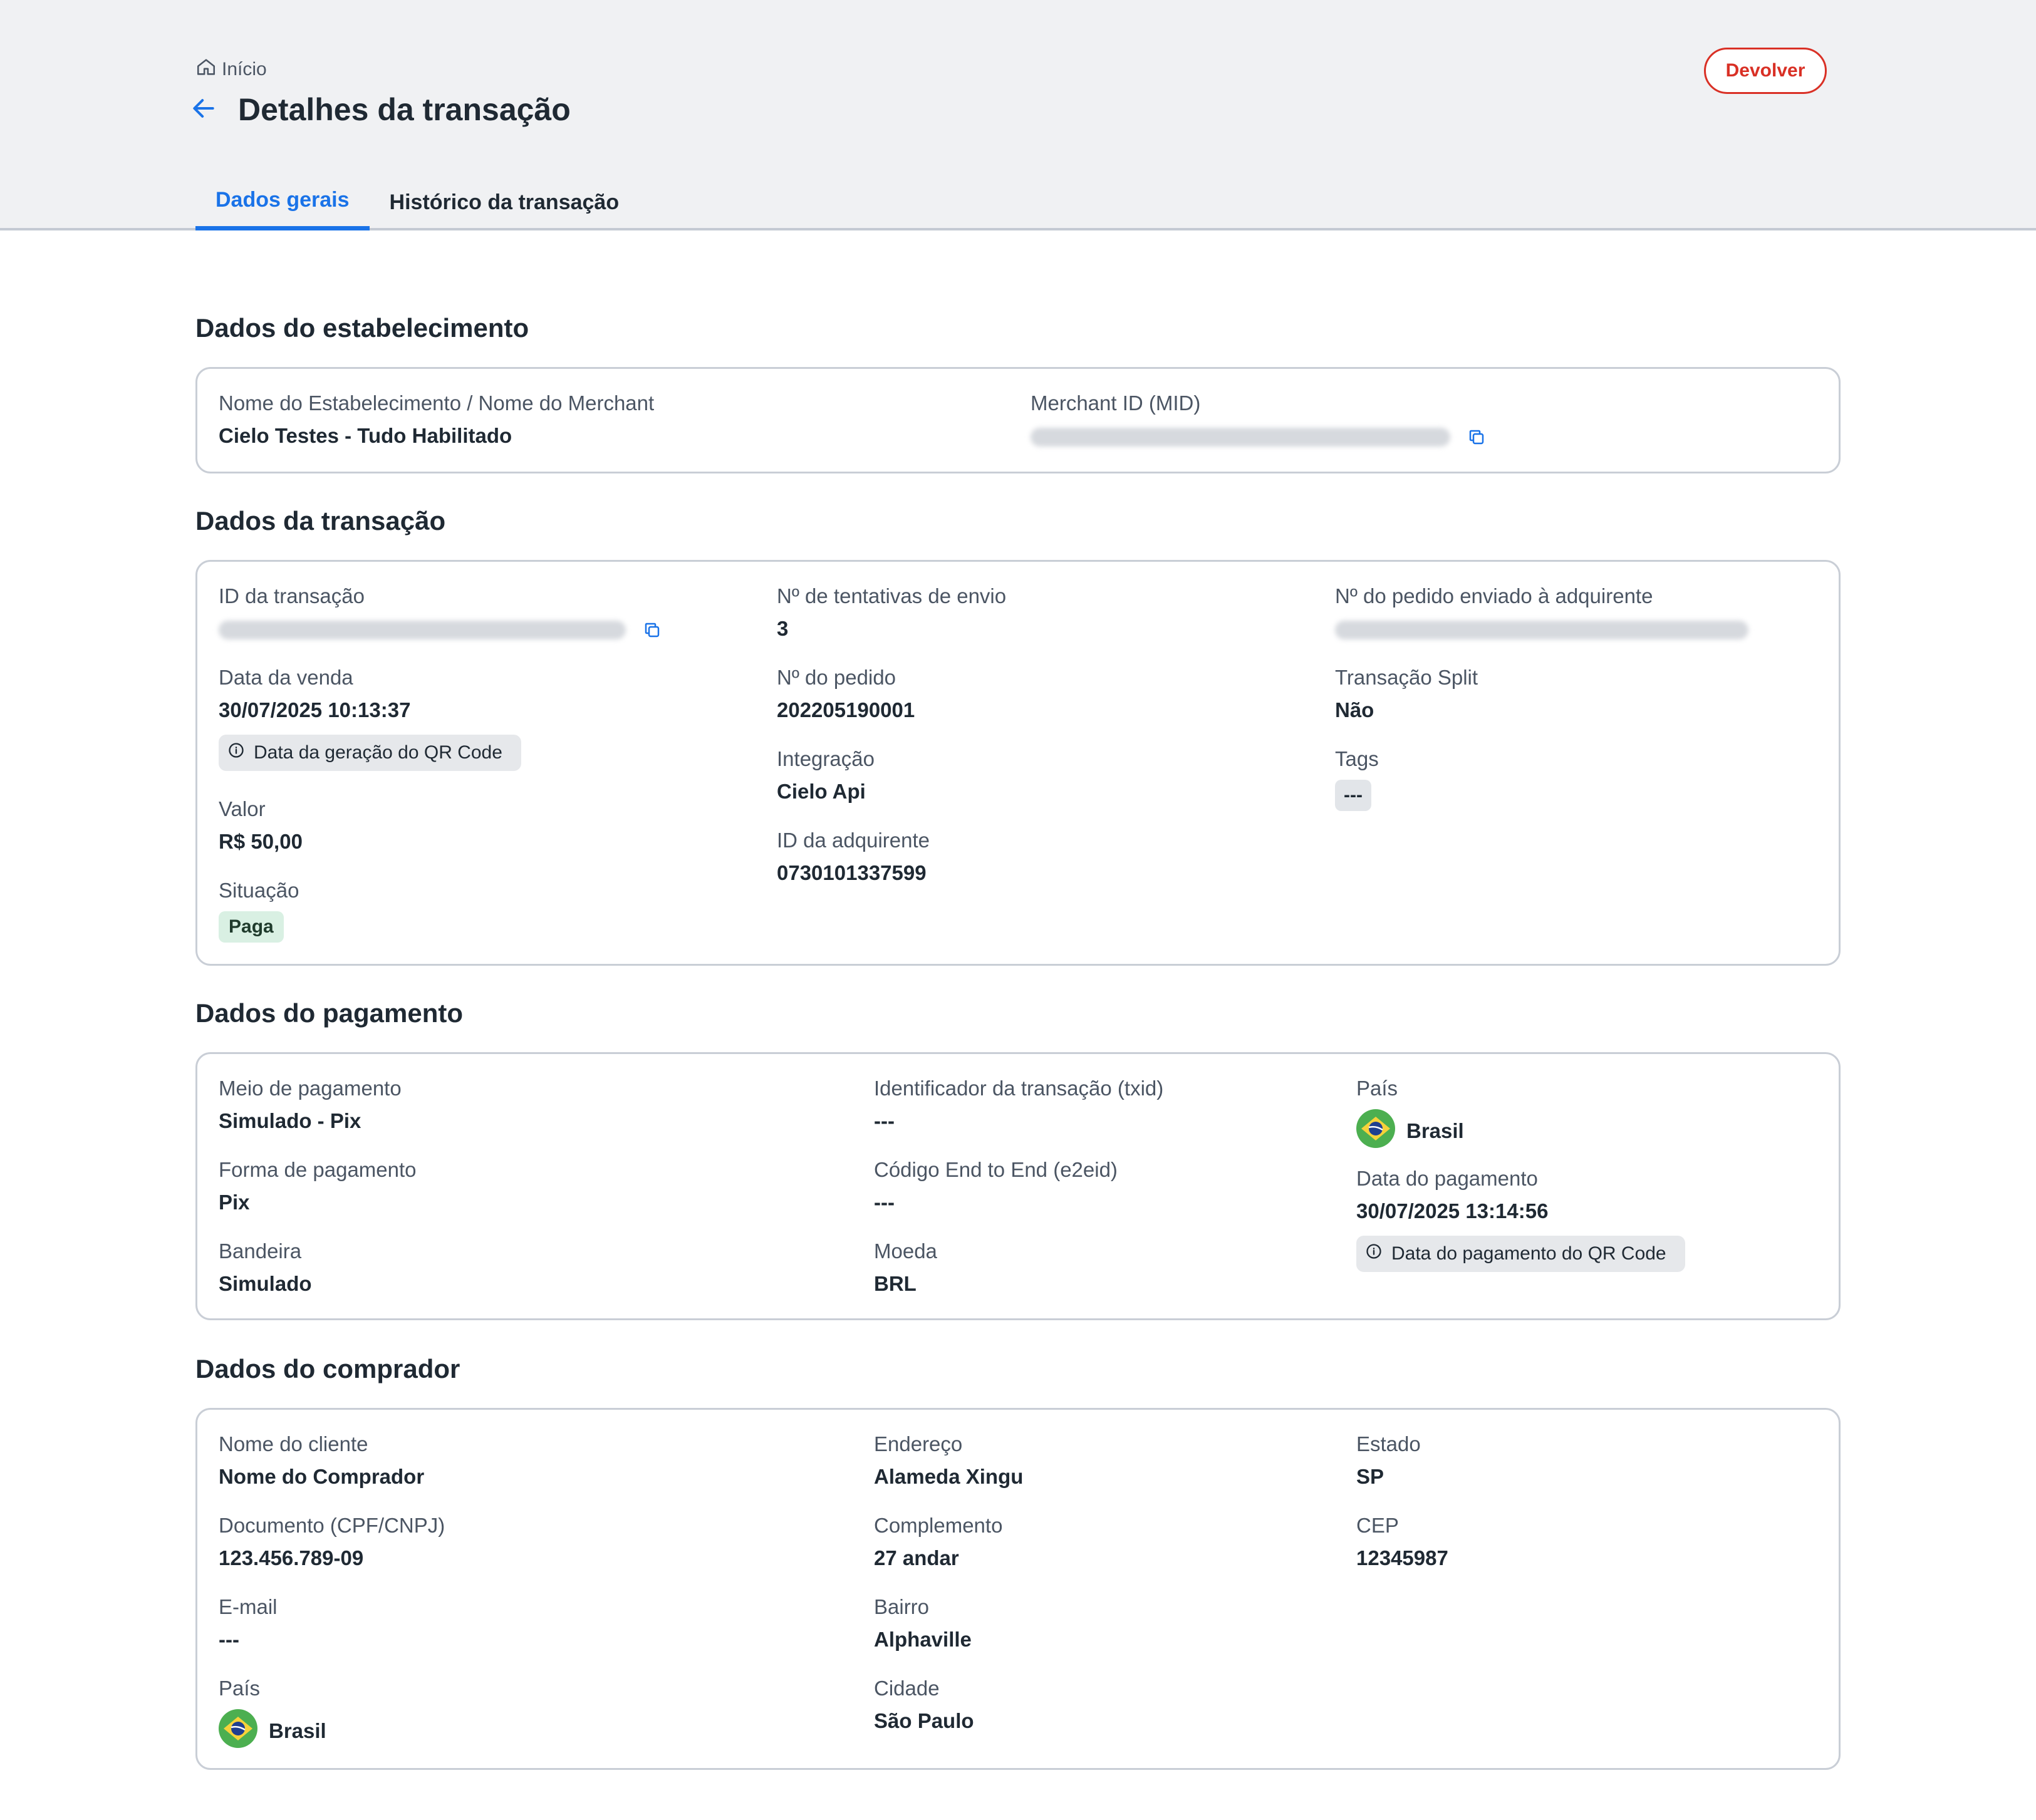 This screenshot has height=1820, width=2036. Describe the element at coordinates (261, 841) in the screenshot. I see `field-value: R$ 50,00` at that location.